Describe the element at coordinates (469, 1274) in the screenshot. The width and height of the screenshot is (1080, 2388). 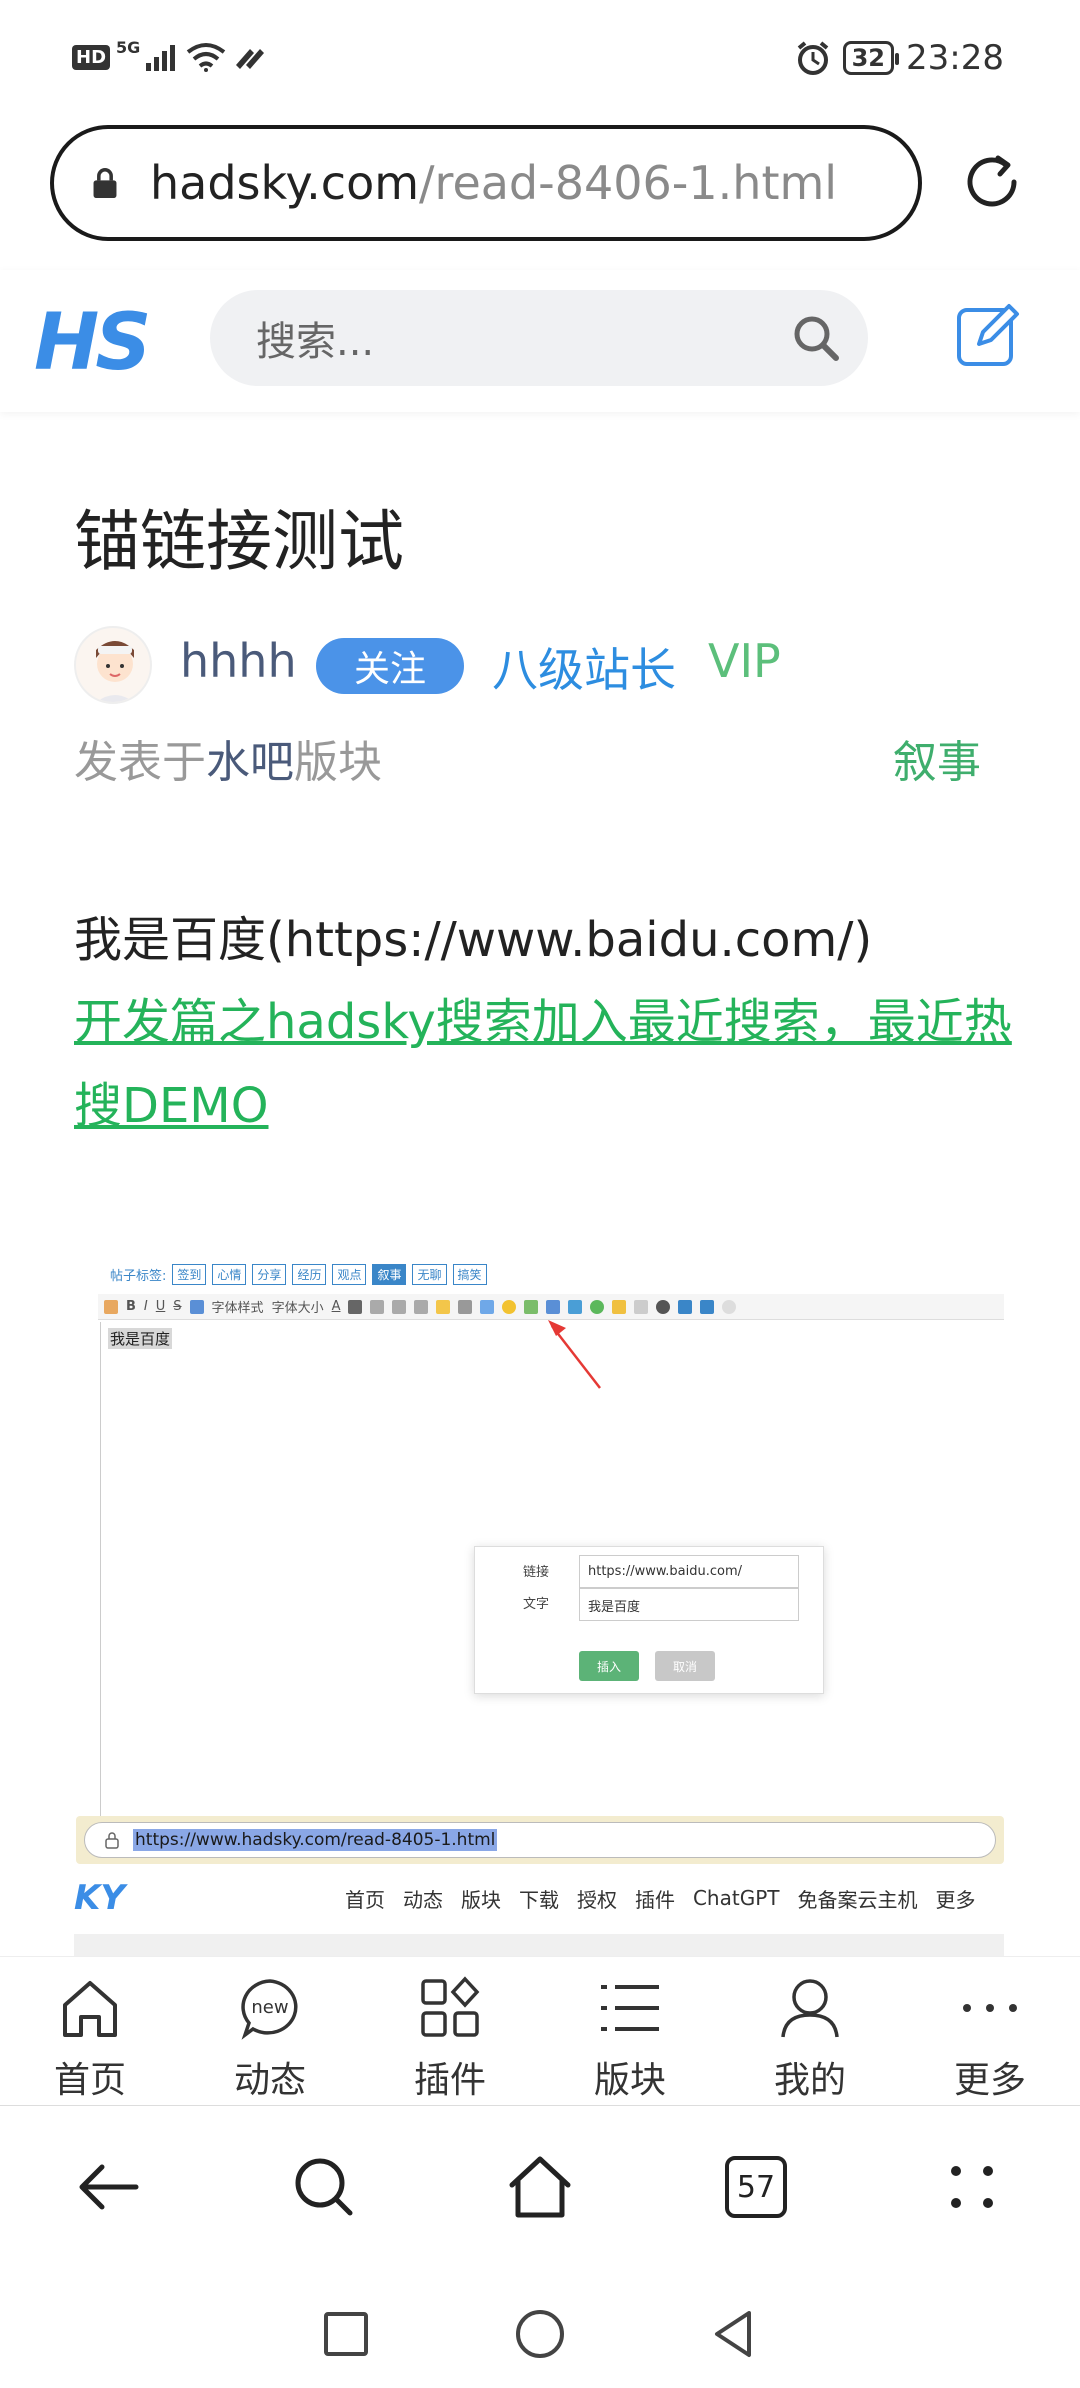
I see `tag-chip: 搞笑` at that location.